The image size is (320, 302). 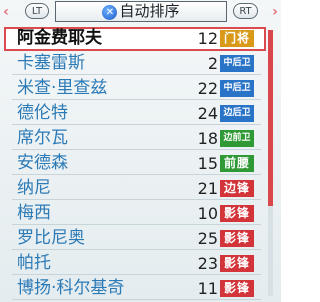 What do you see at coordinates (51, 238) in the screenshot?
I see `player-name: 罗比尼奥` at bounding box center [51, 238].